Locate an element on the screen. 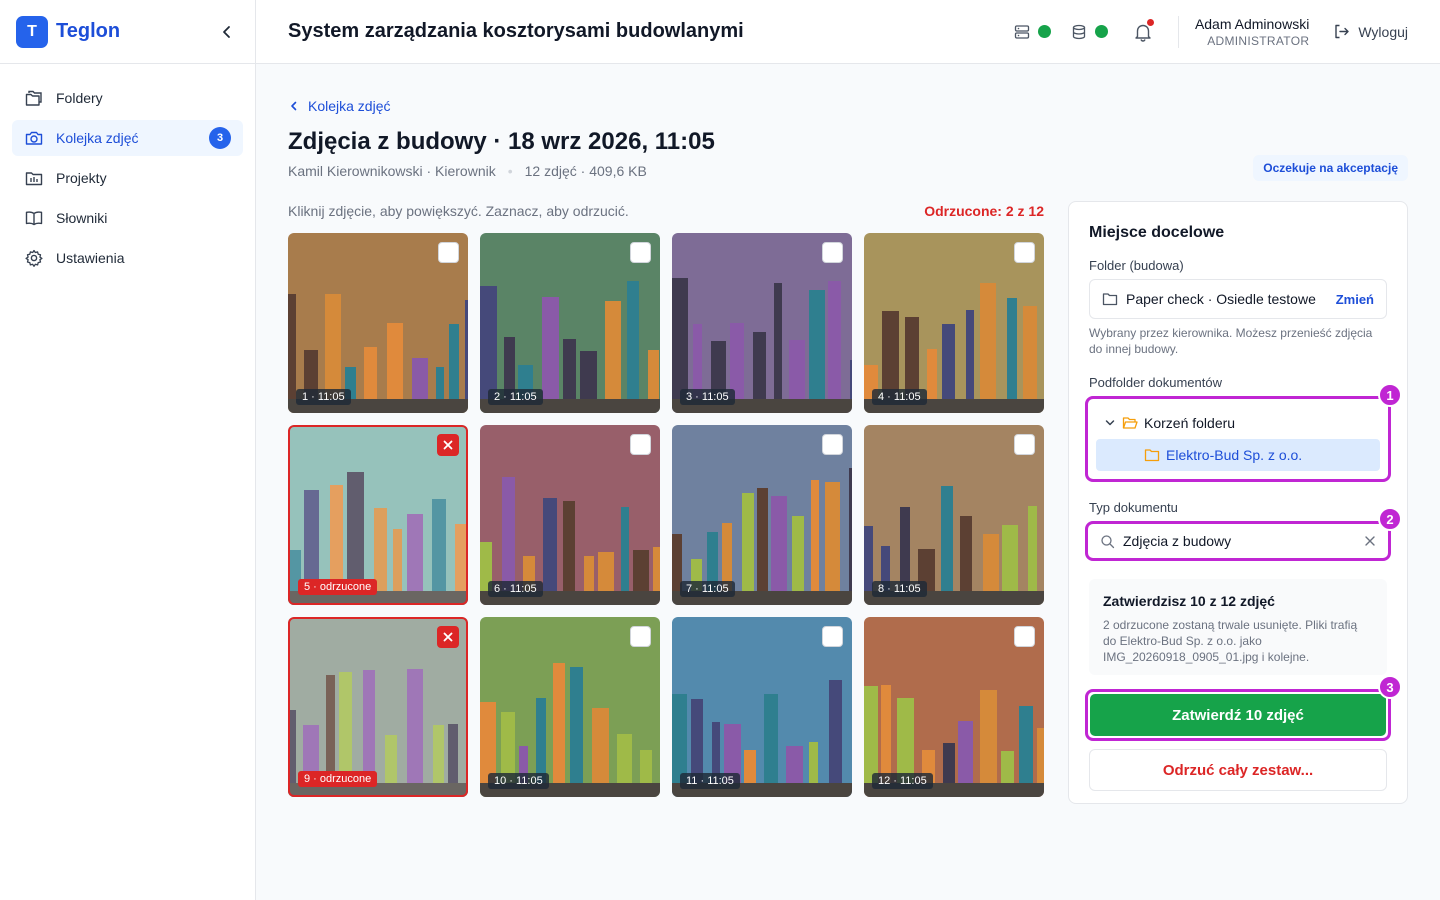  photo-label: 7 · 11:05 is located at coordinates (707, 589).